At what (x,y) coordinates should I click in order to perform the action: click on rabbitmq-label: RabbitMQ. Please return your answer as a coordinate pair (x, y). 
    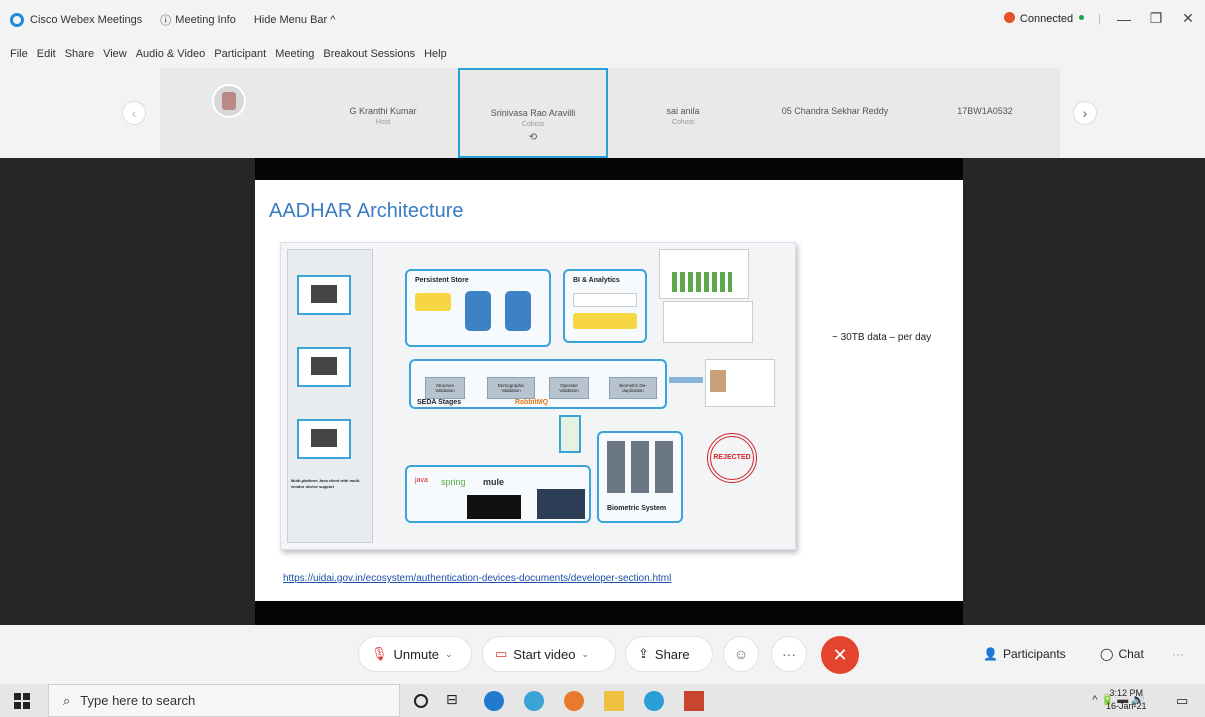
    Looking at the image, I should click on (532, 402).